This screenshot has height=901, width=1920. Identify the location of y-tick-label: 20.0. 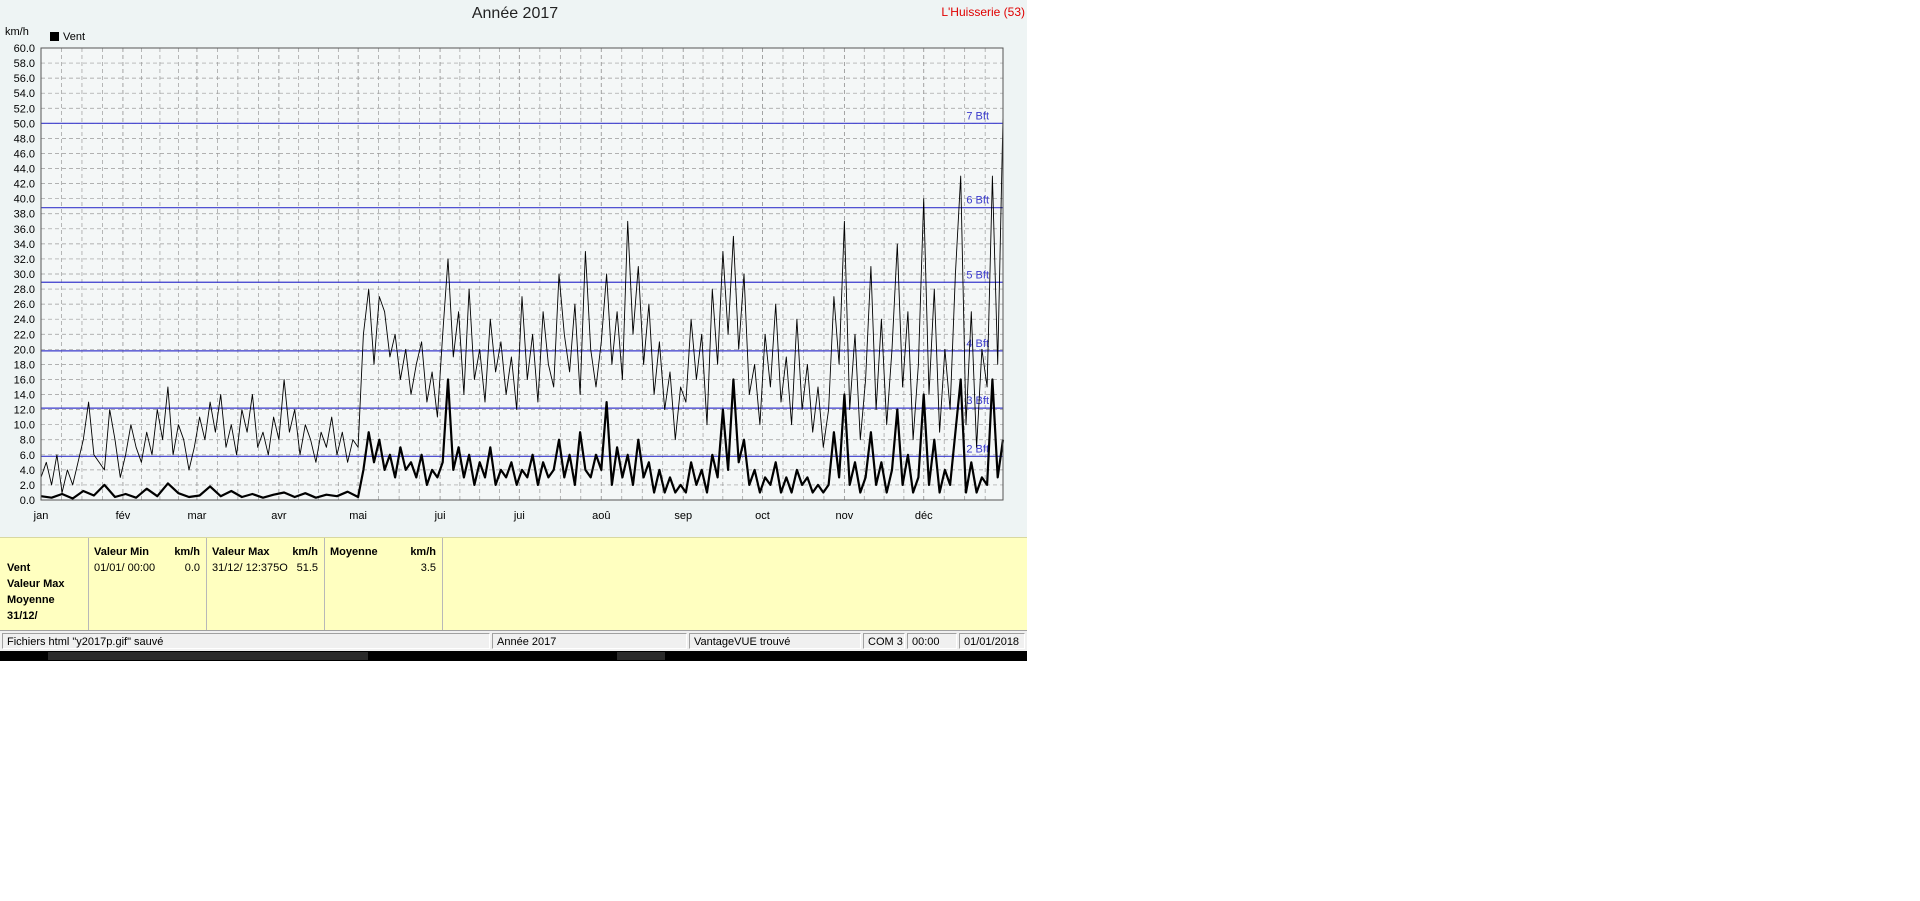
(24, 350).